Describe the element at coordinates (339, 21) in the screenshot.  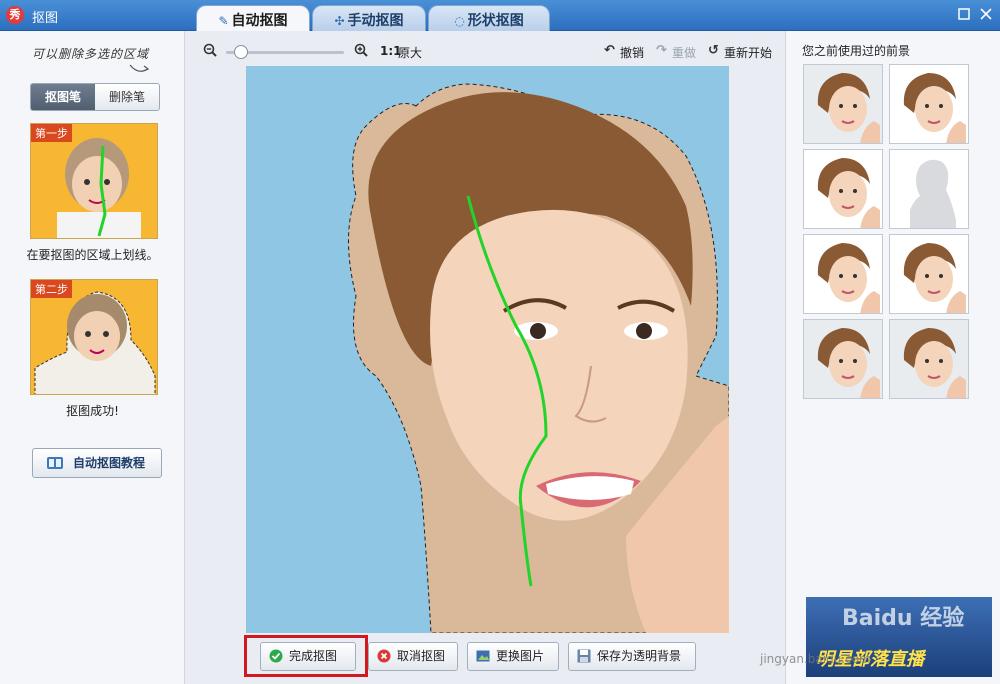
I see `lasso-icon: ✣` at that location.